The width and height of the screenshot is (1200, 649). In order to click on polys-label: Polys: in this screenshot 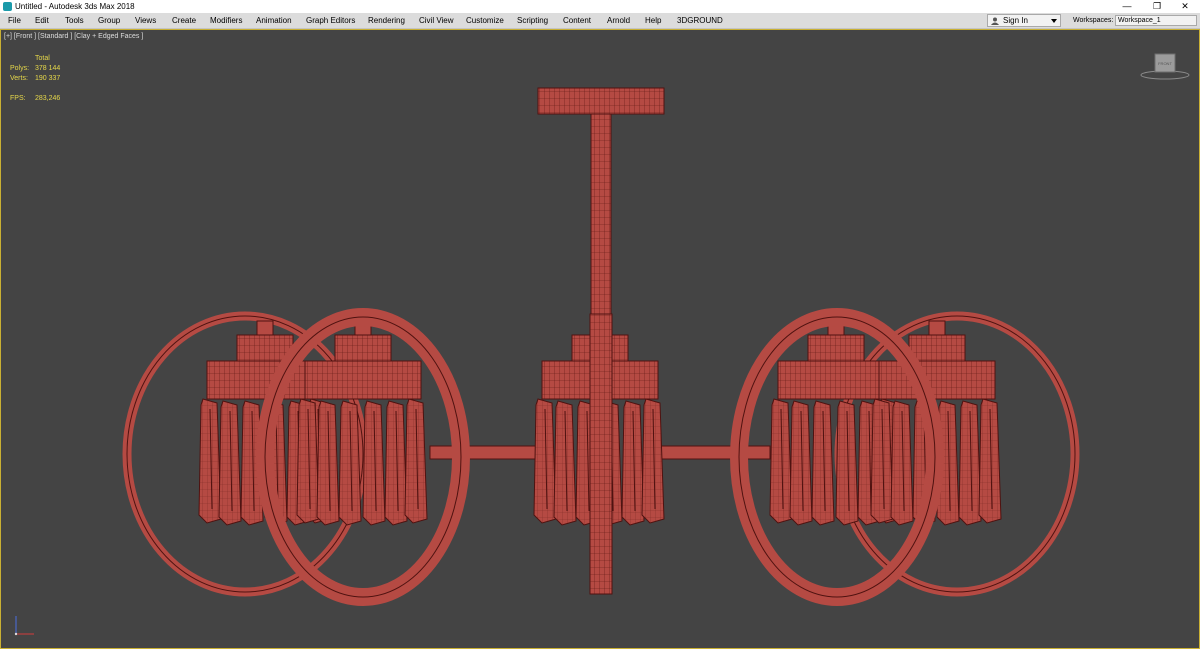, I will do `click(20, 68)`.